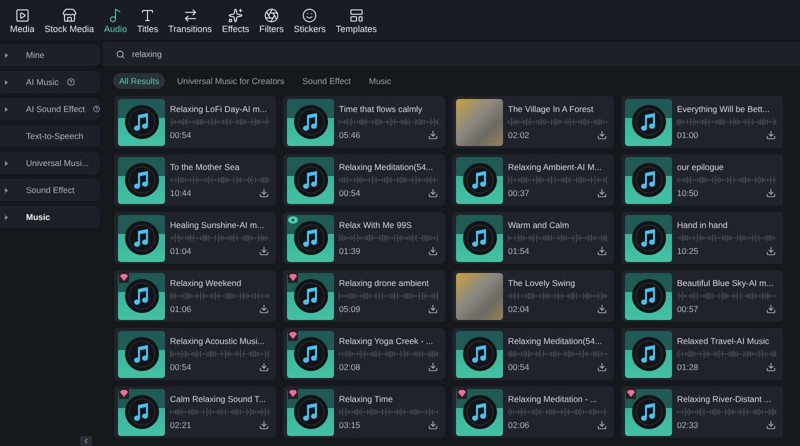 The image size is (800, 446). I want to click on track-card: Healing Sunshine-AI m... 01:04, so click(195, 238).